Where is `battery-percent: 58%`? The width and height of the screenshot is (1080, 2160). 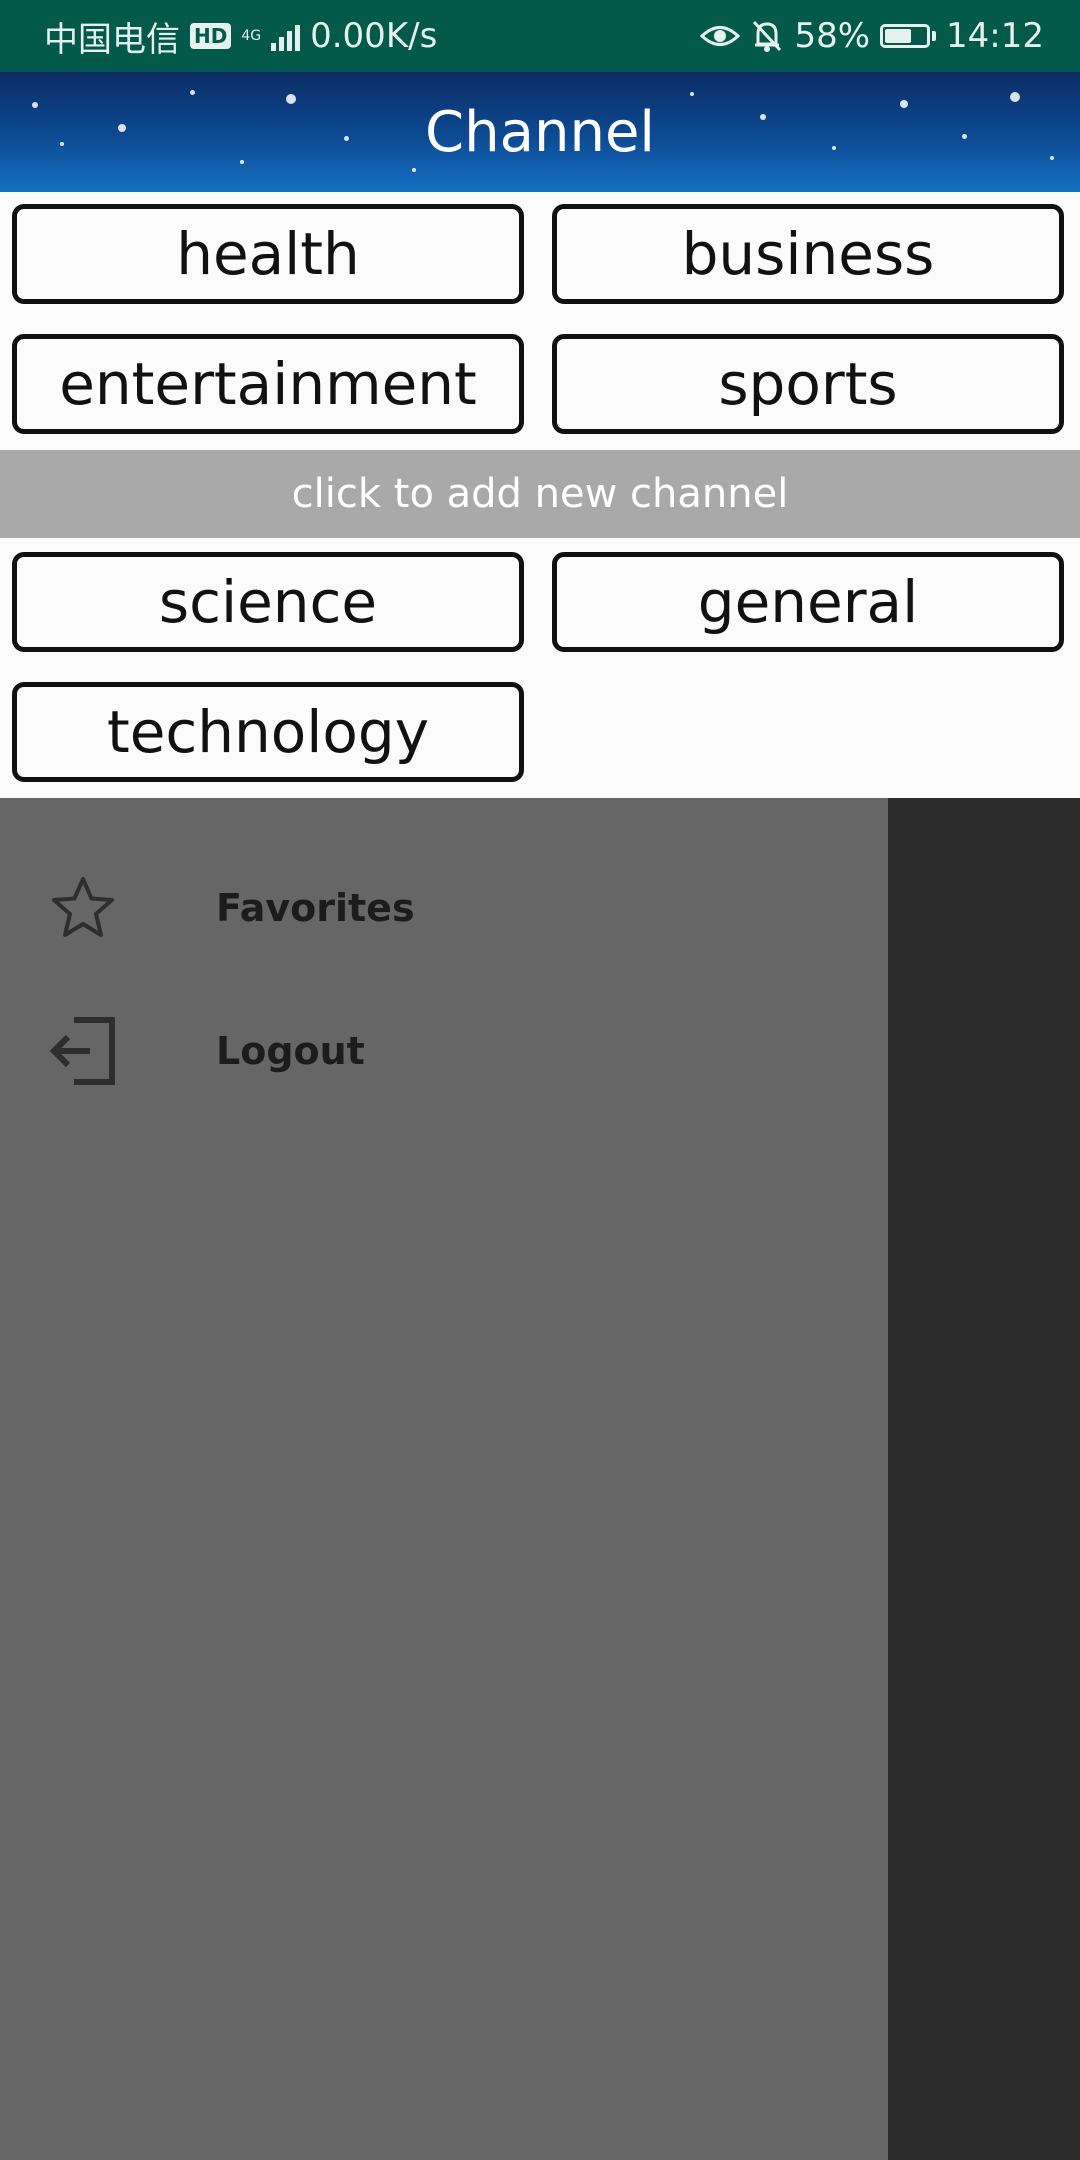 battery-percent: 58% is located at coordinates (832, 36).